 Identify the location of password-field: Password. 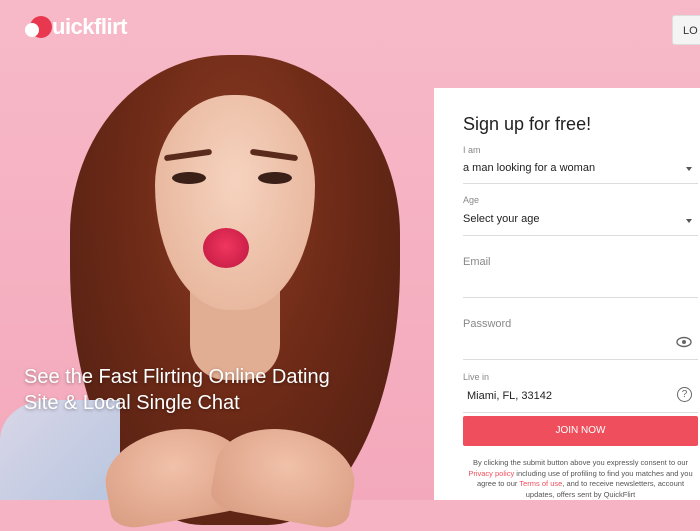
(580, 339).